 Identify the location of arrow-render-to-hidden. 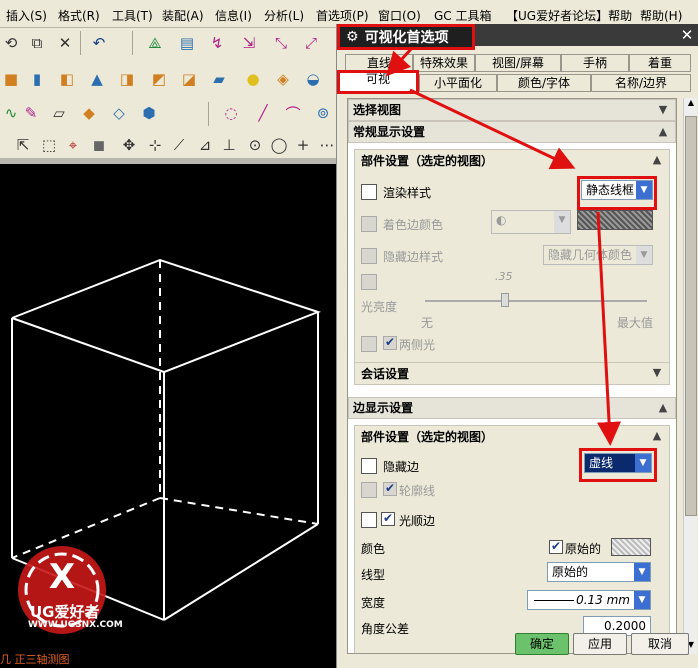
(609, 328).